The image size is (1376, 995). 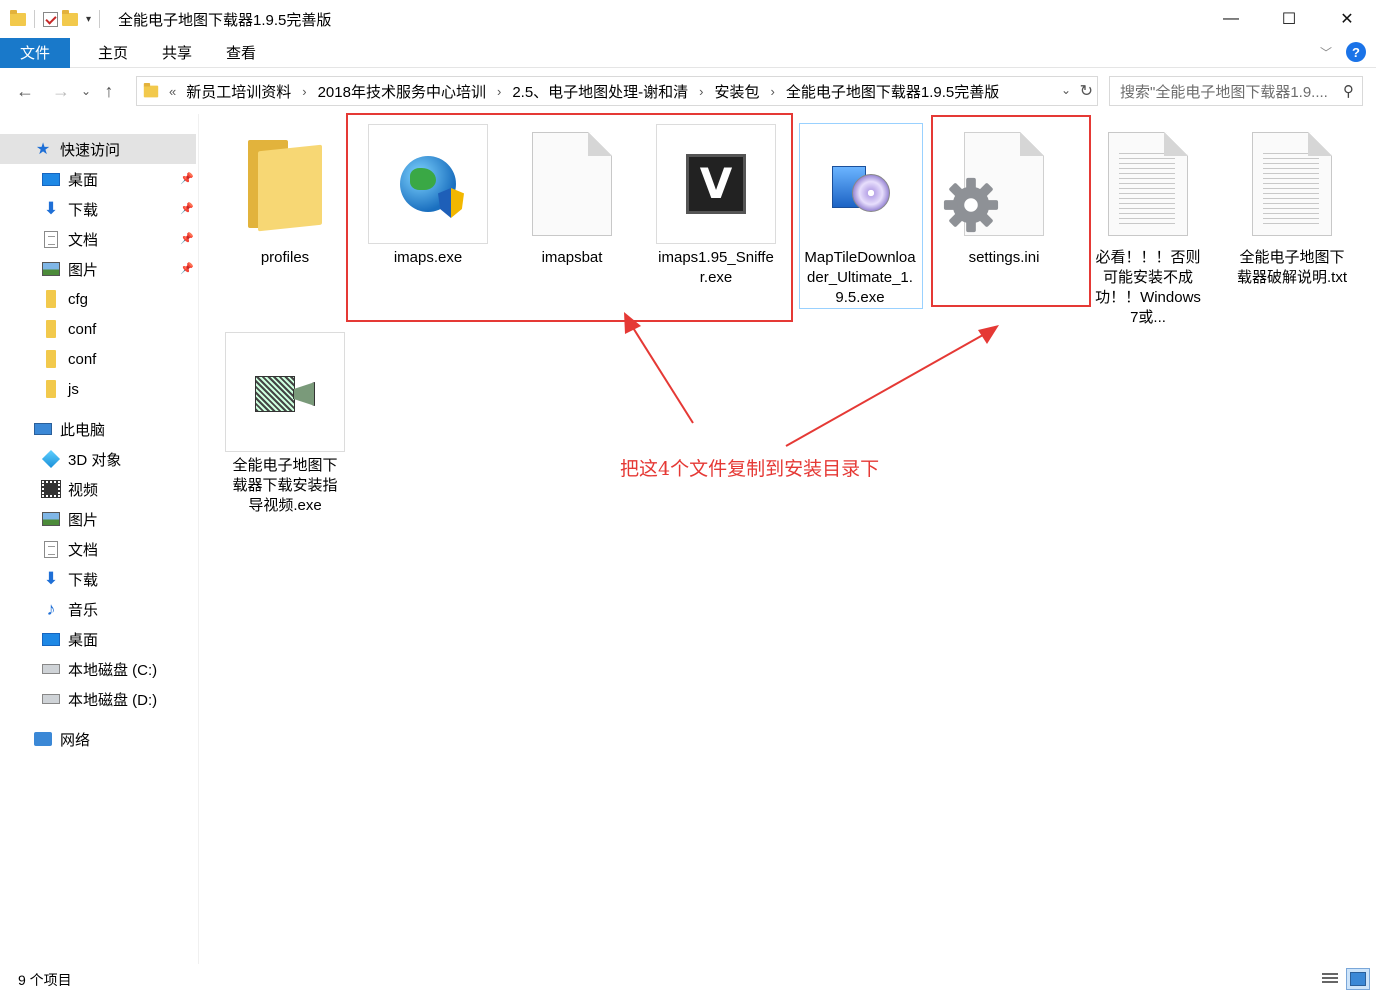 I want to click on breadcrumb-item: 全能电子地图下载器1.9.5完善版, so click(x=892, y=91).